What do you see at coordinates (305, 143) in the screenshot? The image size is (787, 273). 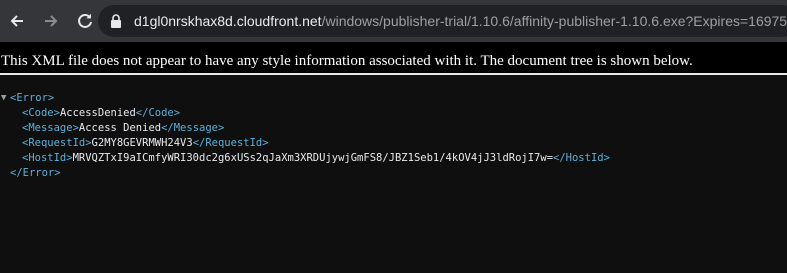 I see `request-id-line: <RequestId> G2MY8GEVRMWH24V3 </RequestId>` at bounding box center [305, 143].